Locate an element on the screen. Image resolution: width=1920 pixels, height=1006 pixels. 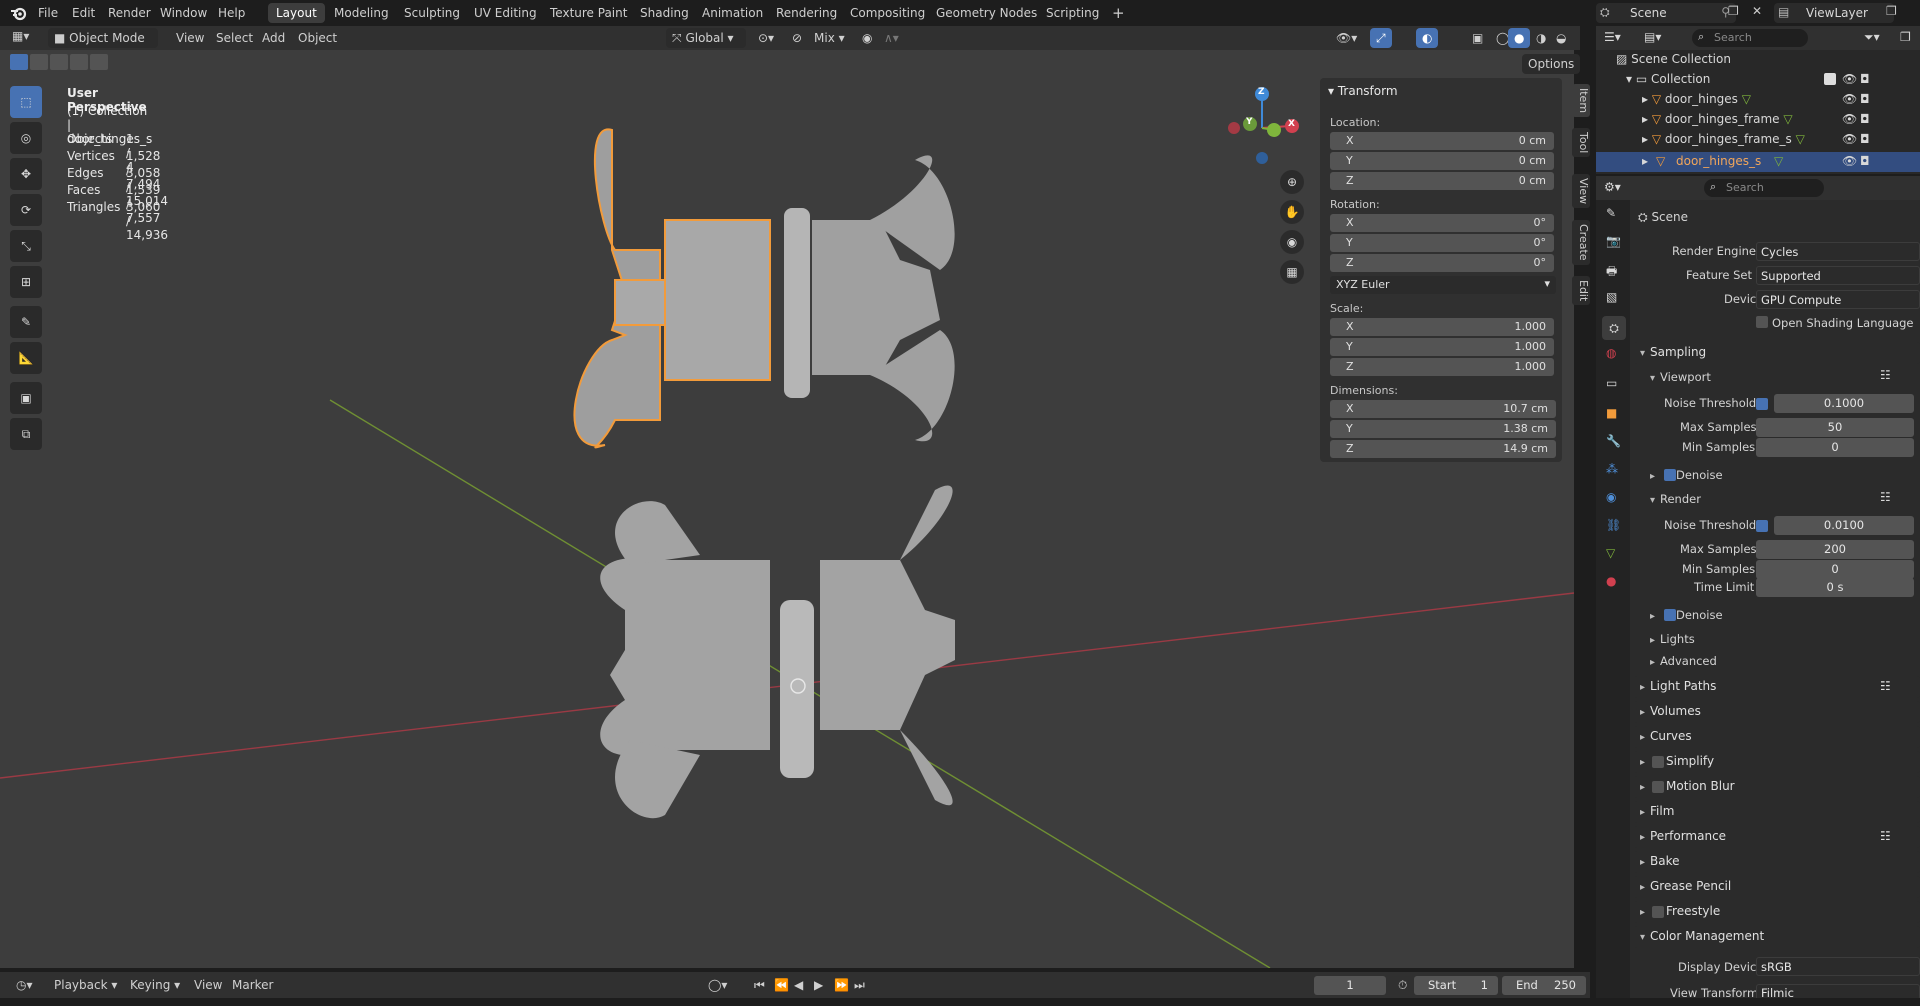
viewport-presets-icon: ☷ is located at coordinates (1885, 375).